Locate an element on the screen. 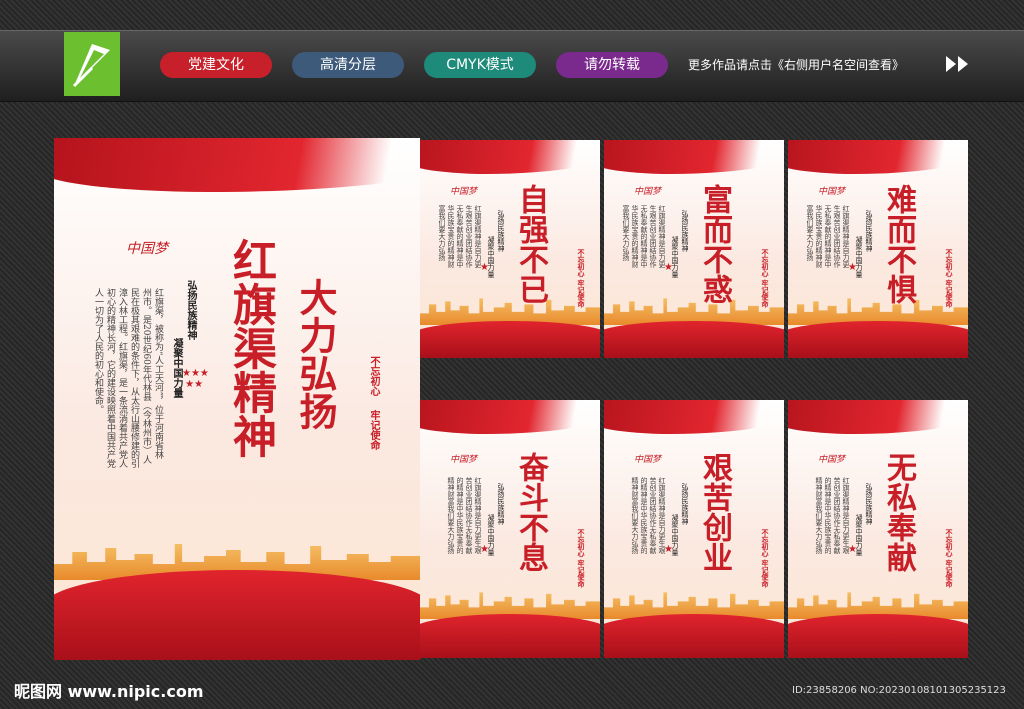 This screenshot has height=709, width=1024. tag-cmyk-mode: CMYK模式 is located at coordinates (480, 65).